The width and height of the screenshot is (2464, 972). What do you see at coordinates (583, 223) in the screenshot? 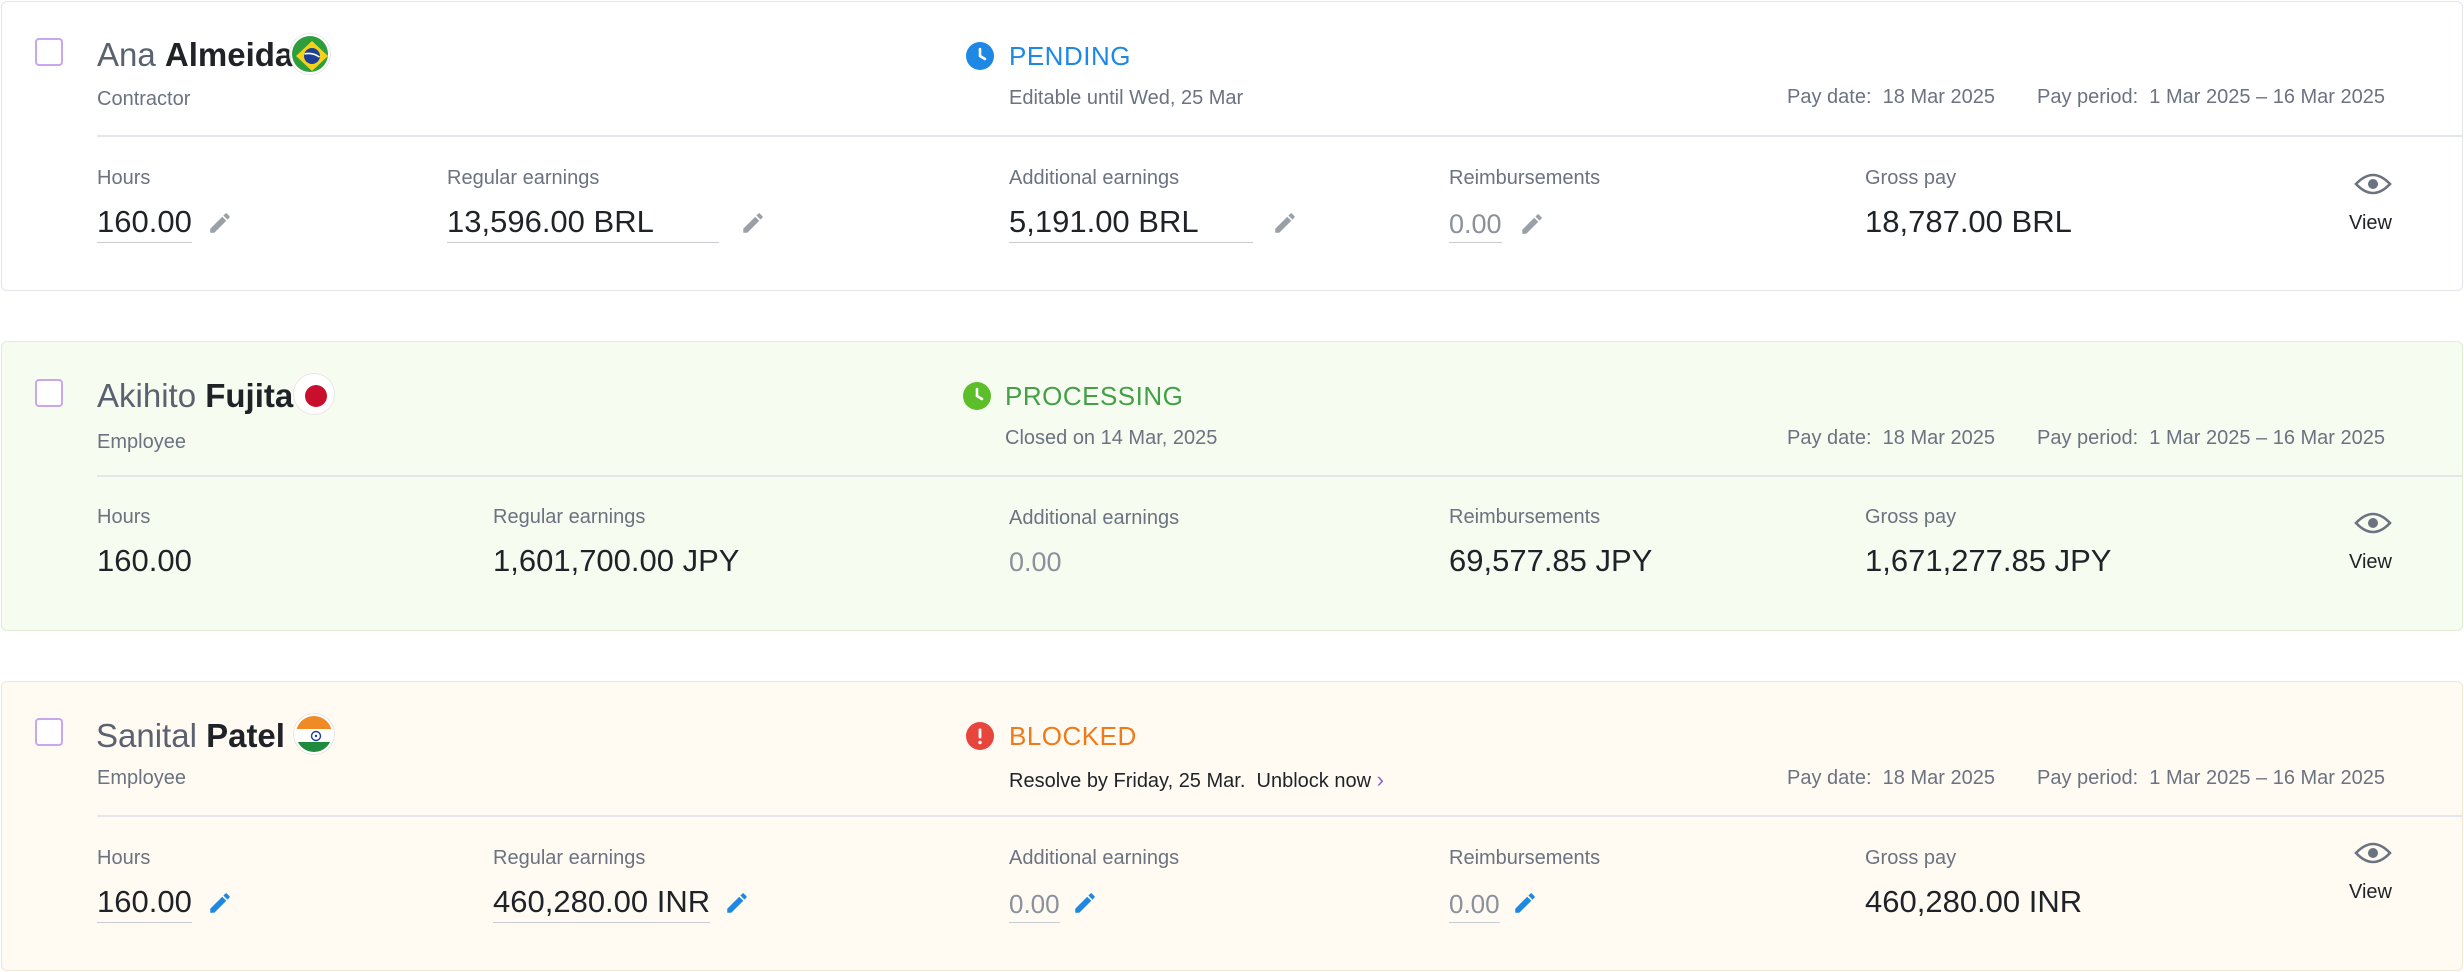
I see `regular-earnings-field: 13,596.00 BRL` at bounding box center [583, 223].